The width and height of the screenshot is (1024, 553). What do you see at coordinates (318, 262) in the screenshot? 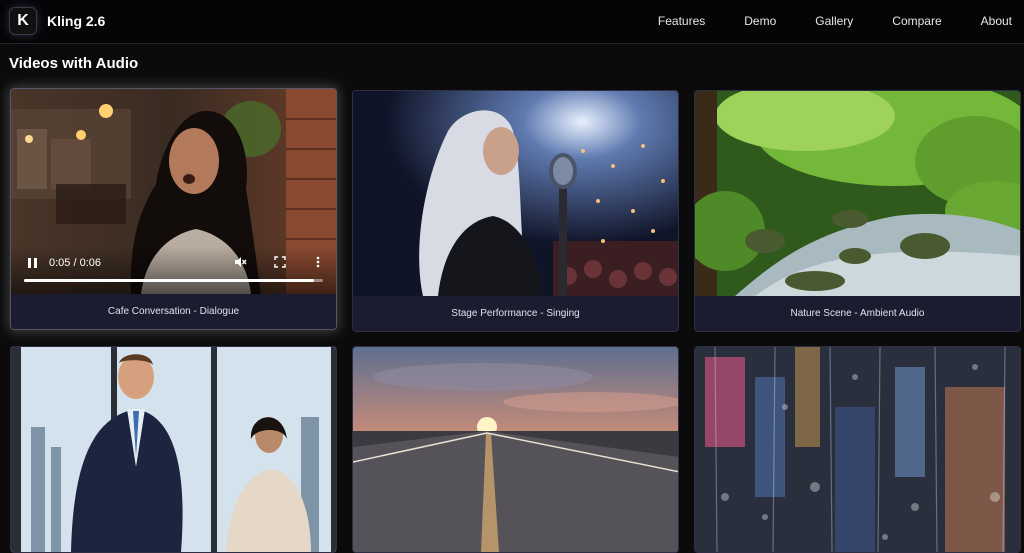
I see `more-options-icon` at bounding box center [318, 262].